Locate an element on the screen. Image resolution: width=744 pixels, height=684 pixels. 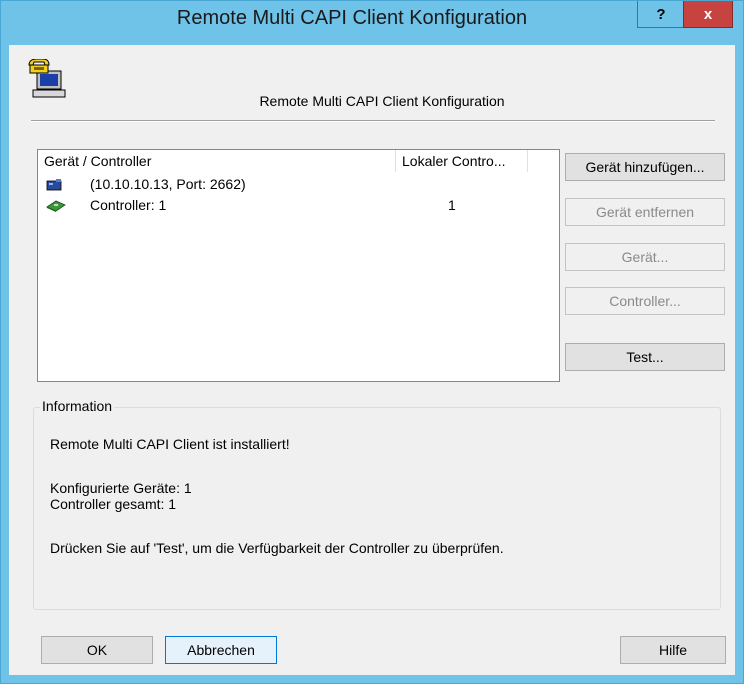
controller-card-icon is located at coordinates (56, 208).